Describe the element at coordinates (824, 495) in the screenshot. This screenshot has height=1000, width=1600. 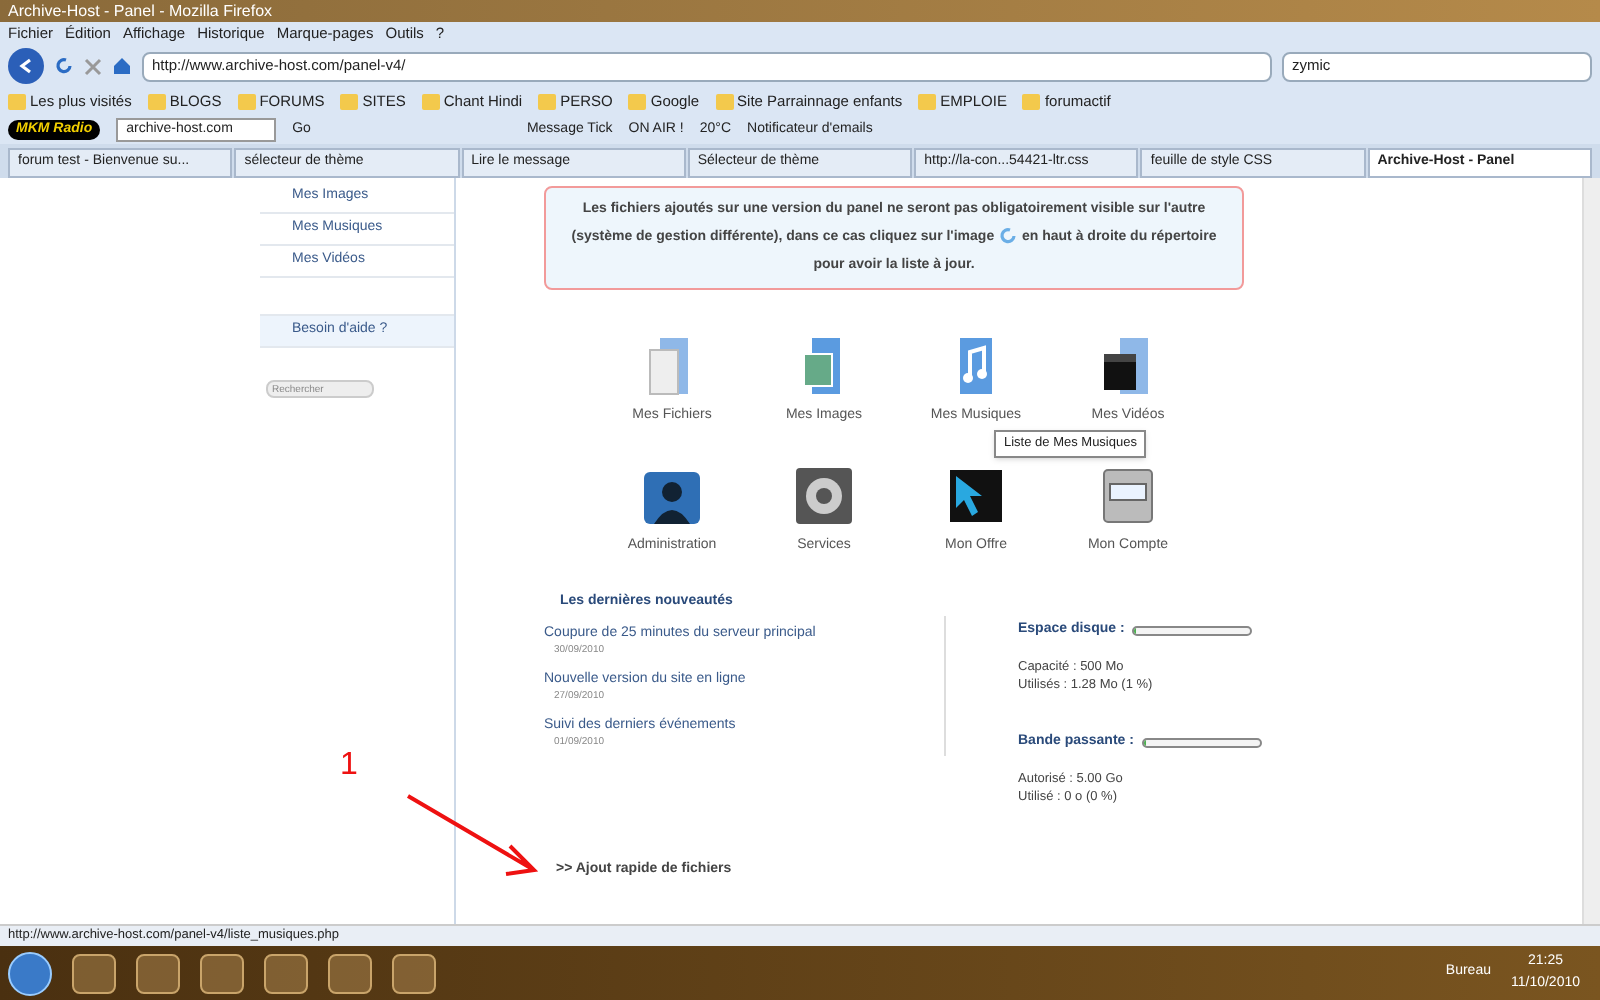
I see `gear-icon` at that location.